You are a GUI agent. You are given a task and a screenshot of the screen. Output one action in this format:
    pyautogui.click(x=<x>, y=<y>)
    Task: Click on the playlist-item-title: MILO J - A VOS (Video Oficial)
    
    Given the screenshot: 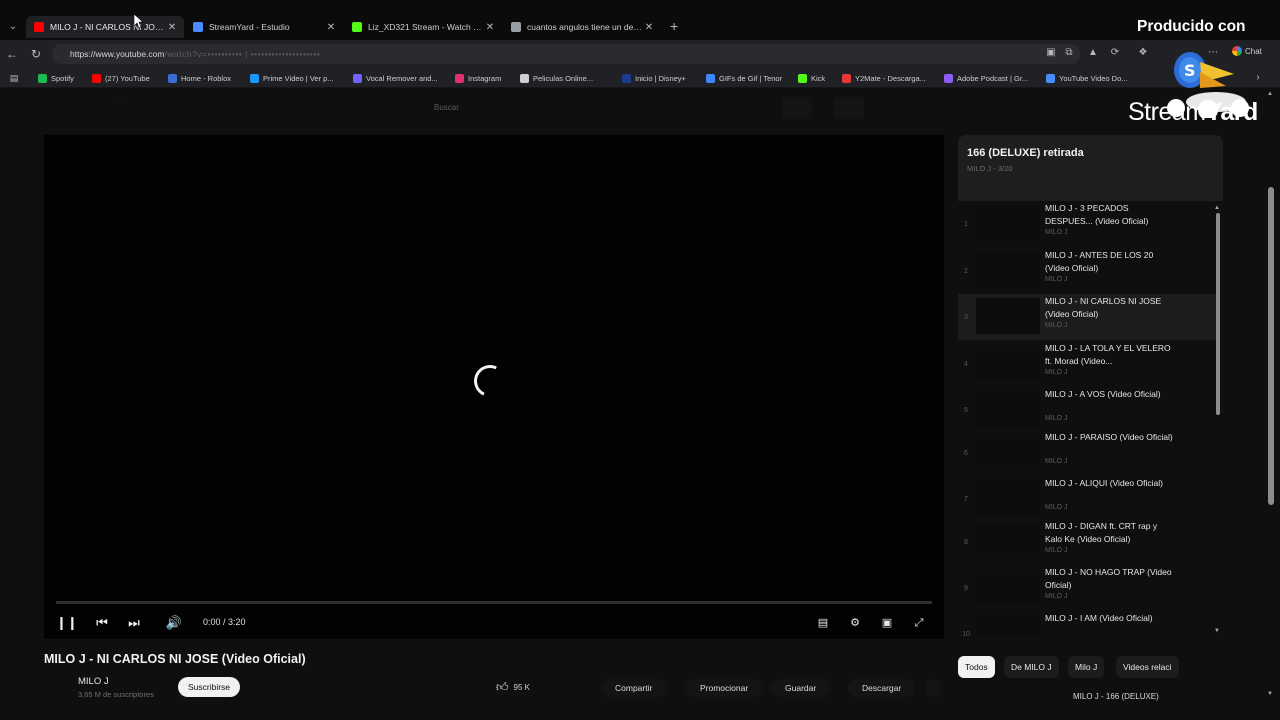 What is the action you would take?
    pyautogui.click(x=1103, y=394)
    